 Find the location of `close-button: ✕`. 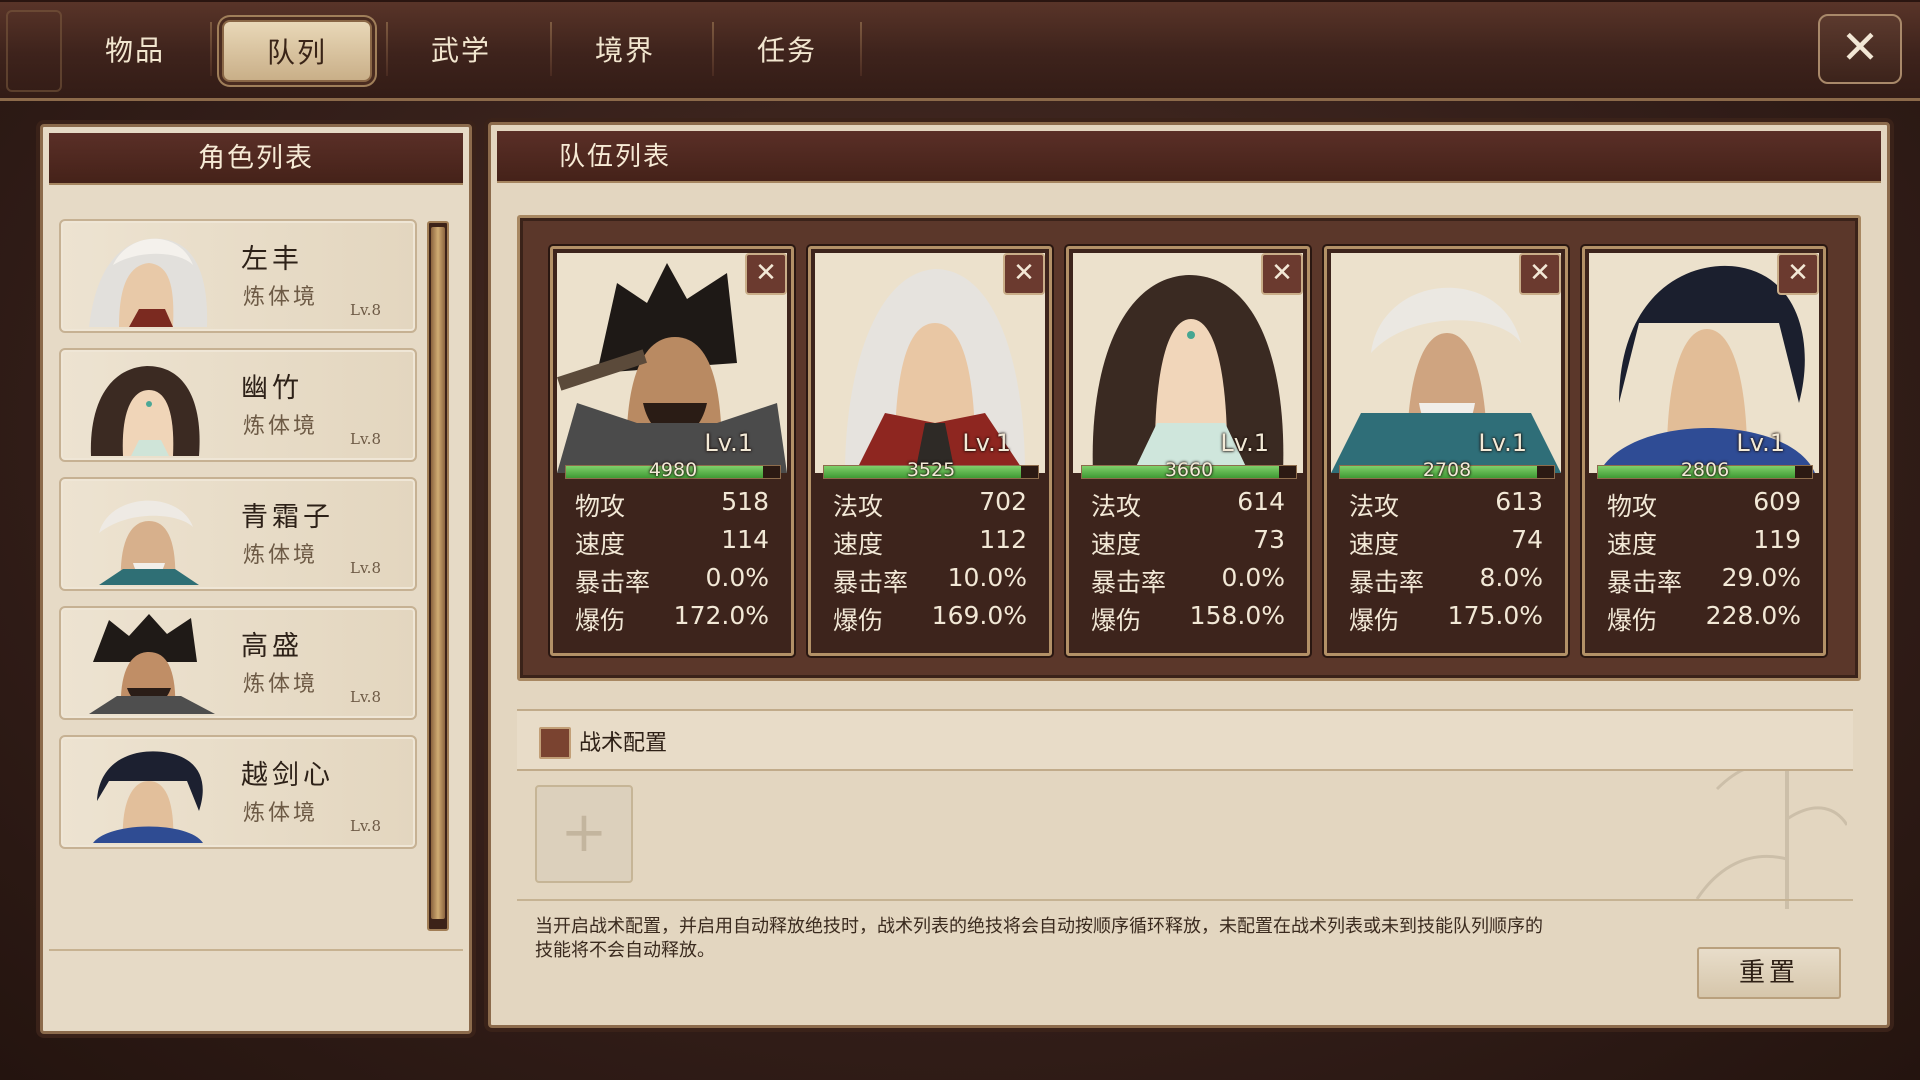

close-button: ✕ is located at coordinates (1860, 49).